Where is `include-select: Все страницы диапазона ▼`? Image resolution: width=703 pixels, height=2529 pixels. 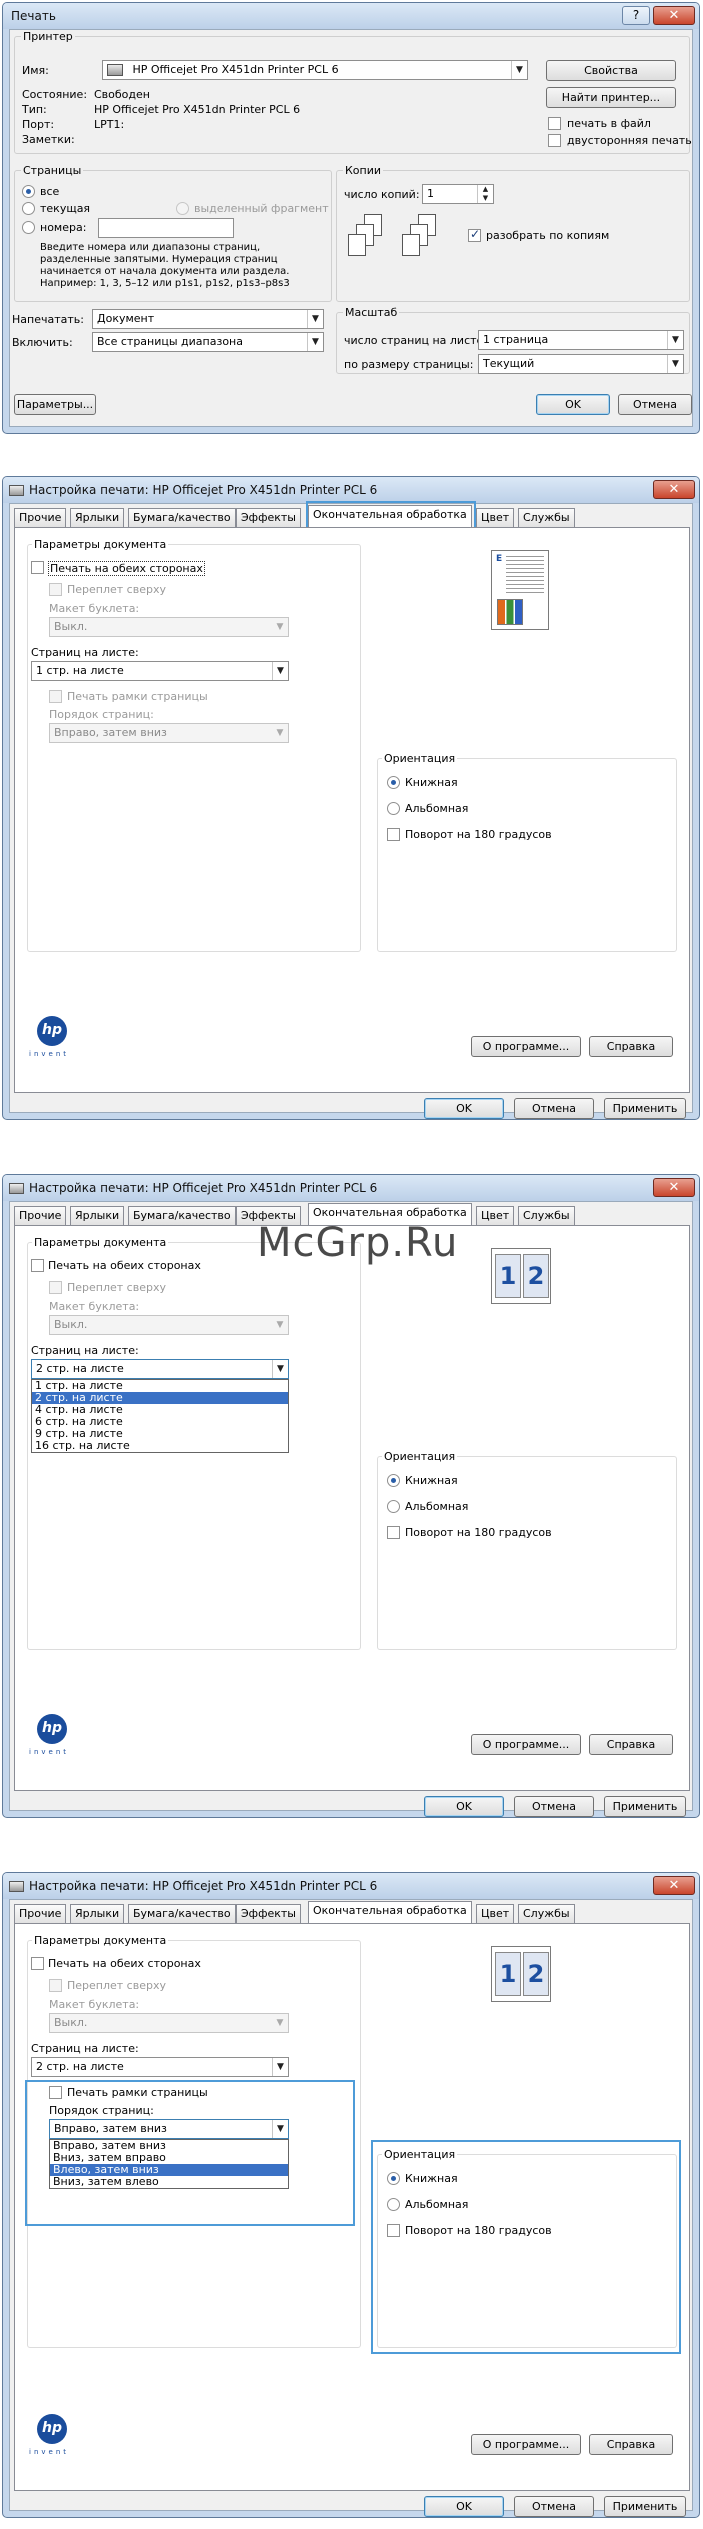 include-select: Все страницы диапазона ▼ is located at coordinates (208, 342).